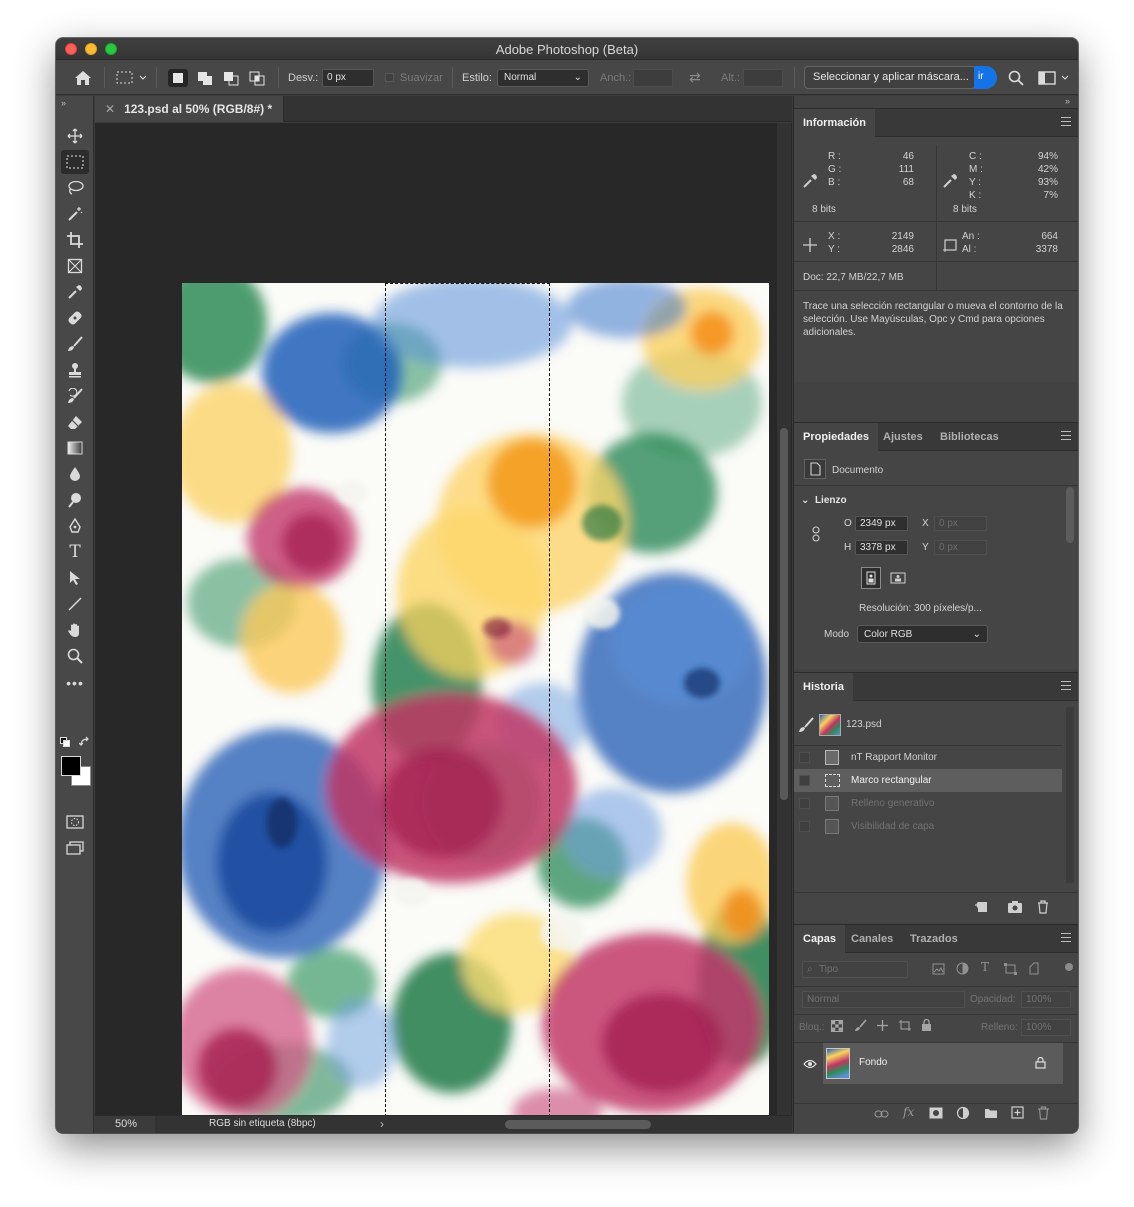 This screenshot has height=1207, width=1134. Describe the element at coordinates (903, 437) in the screenshot. I see `tab-ajustes: Ajustes` at that location.